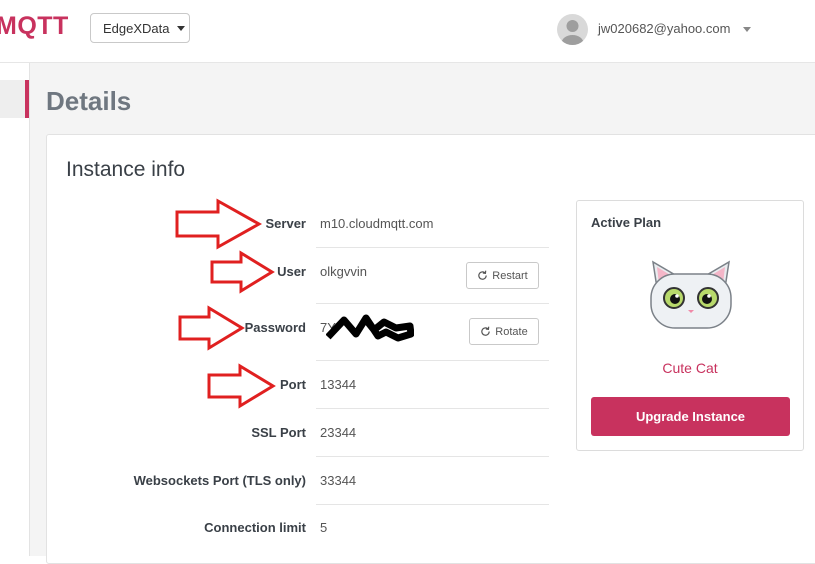 Image resolution: width=815 pixels, height=564 pixels. Describe the element at coordinates (241, 386) in the screenshot. I see `red-arrow-port-icon` at that location.